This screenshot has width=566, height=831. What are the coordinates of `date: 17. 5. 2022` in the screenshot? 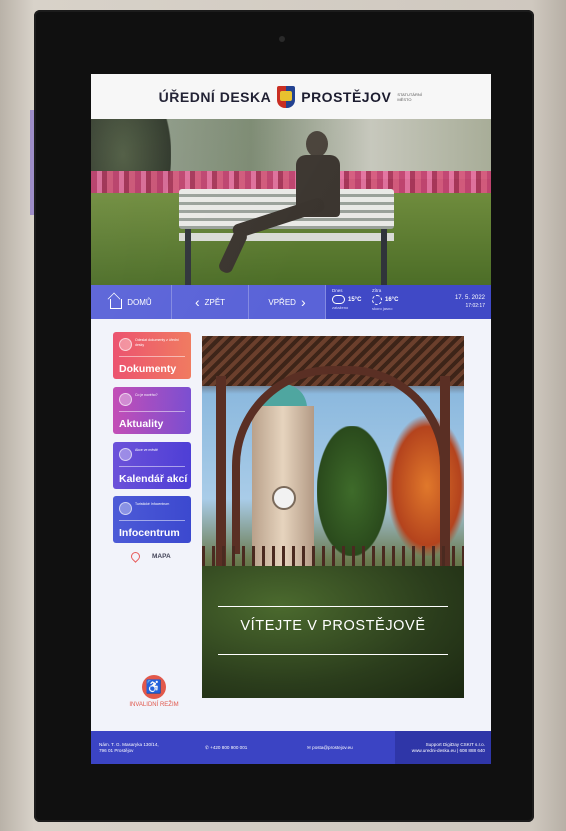 It's located at (469, 298).